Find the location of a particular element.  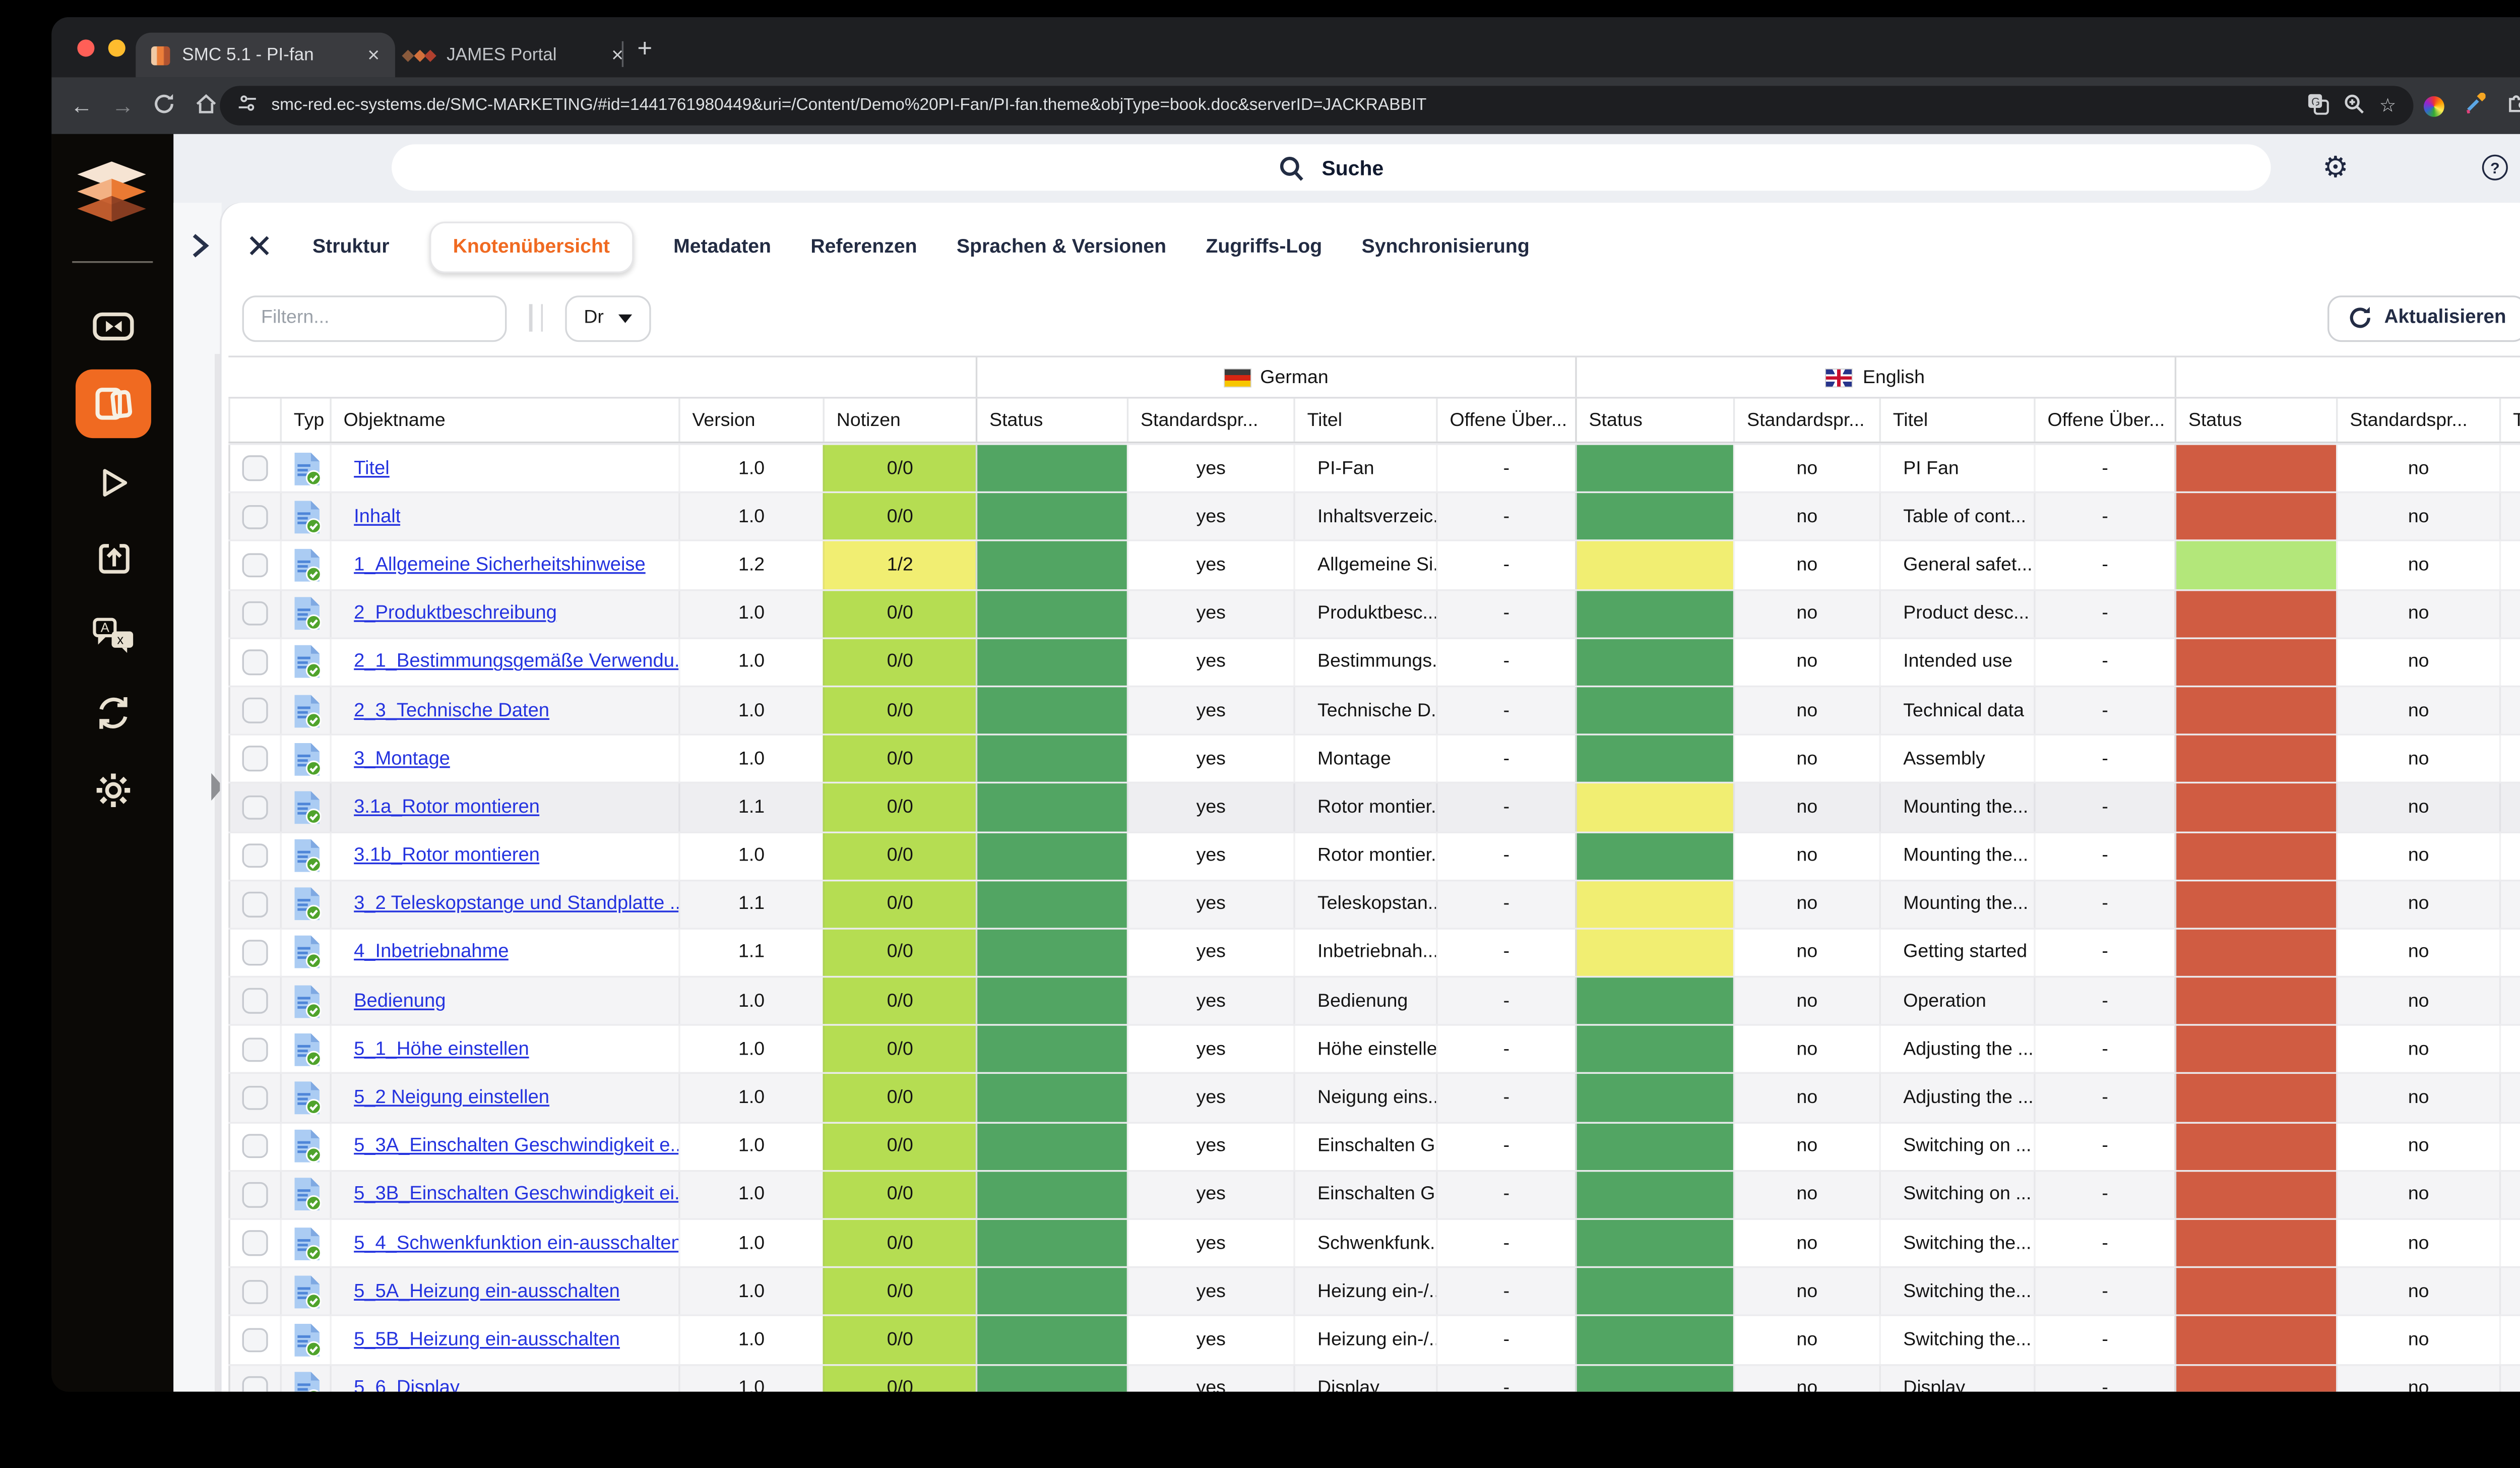

browser-tab-active: SMC 5.1 - PI-fan × is located at coordinates (265, 55).